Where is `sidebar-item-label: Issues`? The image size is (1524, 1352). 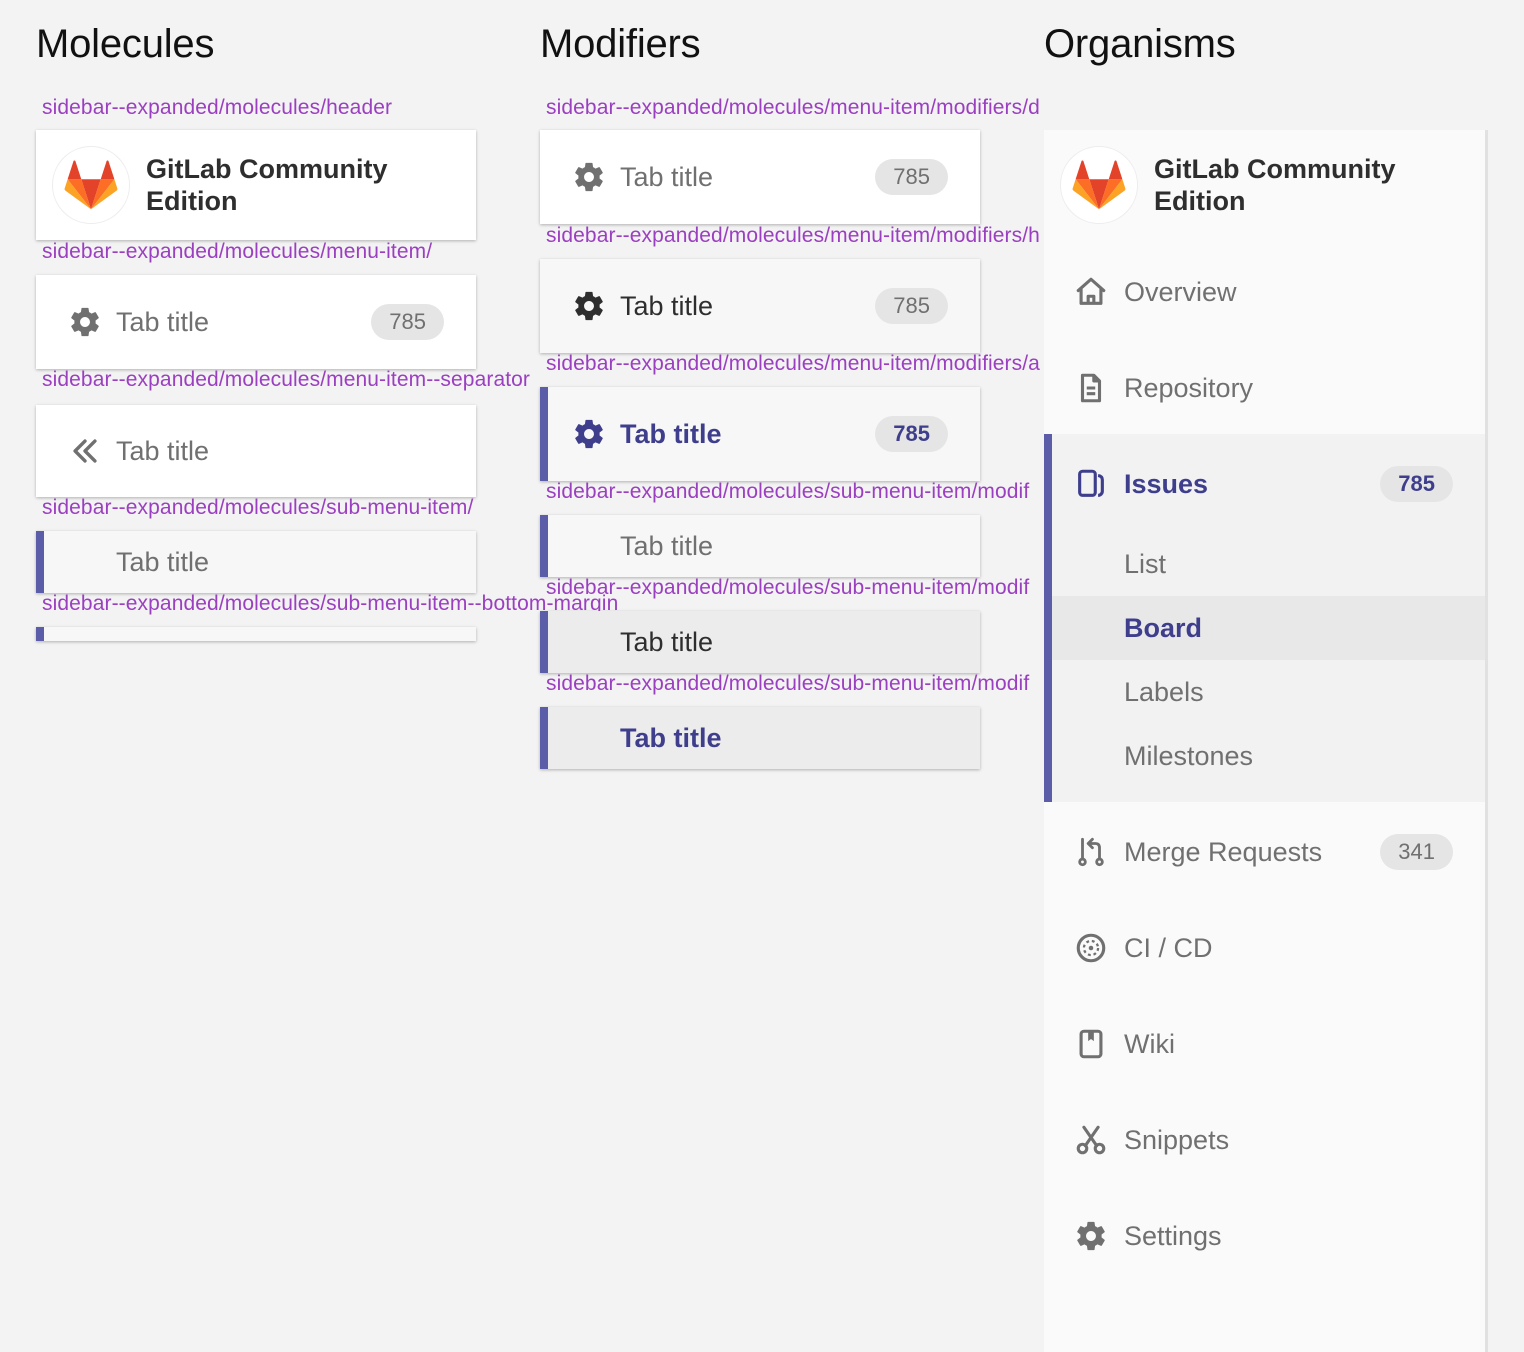 sidebar-item-label: Issues is located at coordinates (1166, 483).